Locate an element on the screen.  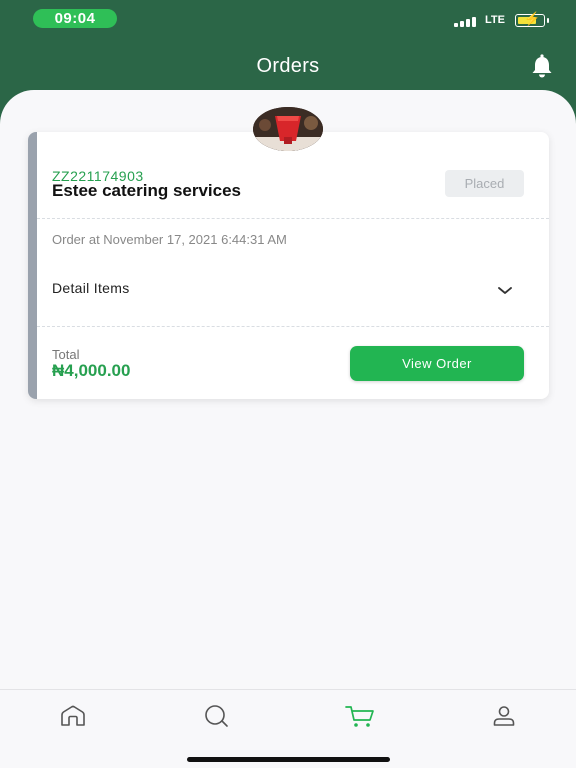
home-indicator is located at coordinates (288, 759).